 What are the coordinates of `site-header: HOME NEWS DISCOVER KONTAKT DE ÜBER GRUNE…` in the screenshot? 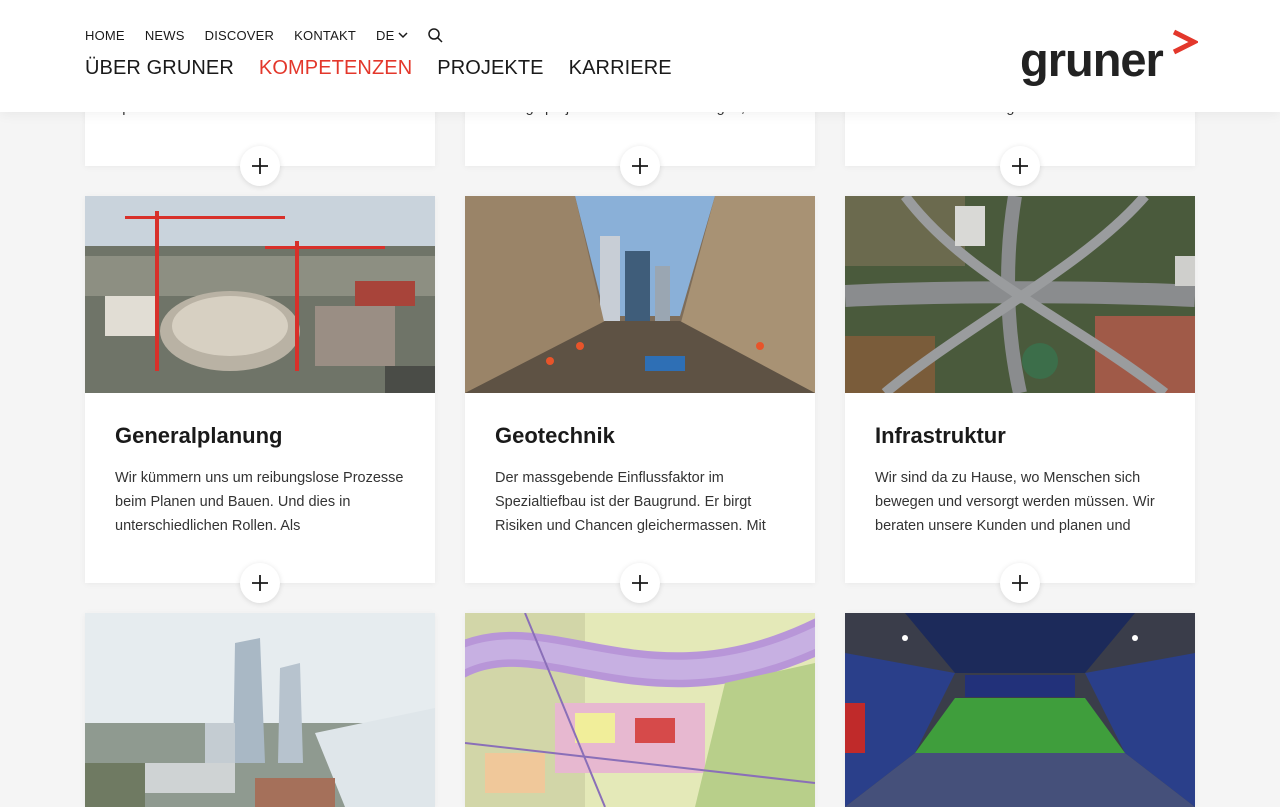 It's located at (640, 56).